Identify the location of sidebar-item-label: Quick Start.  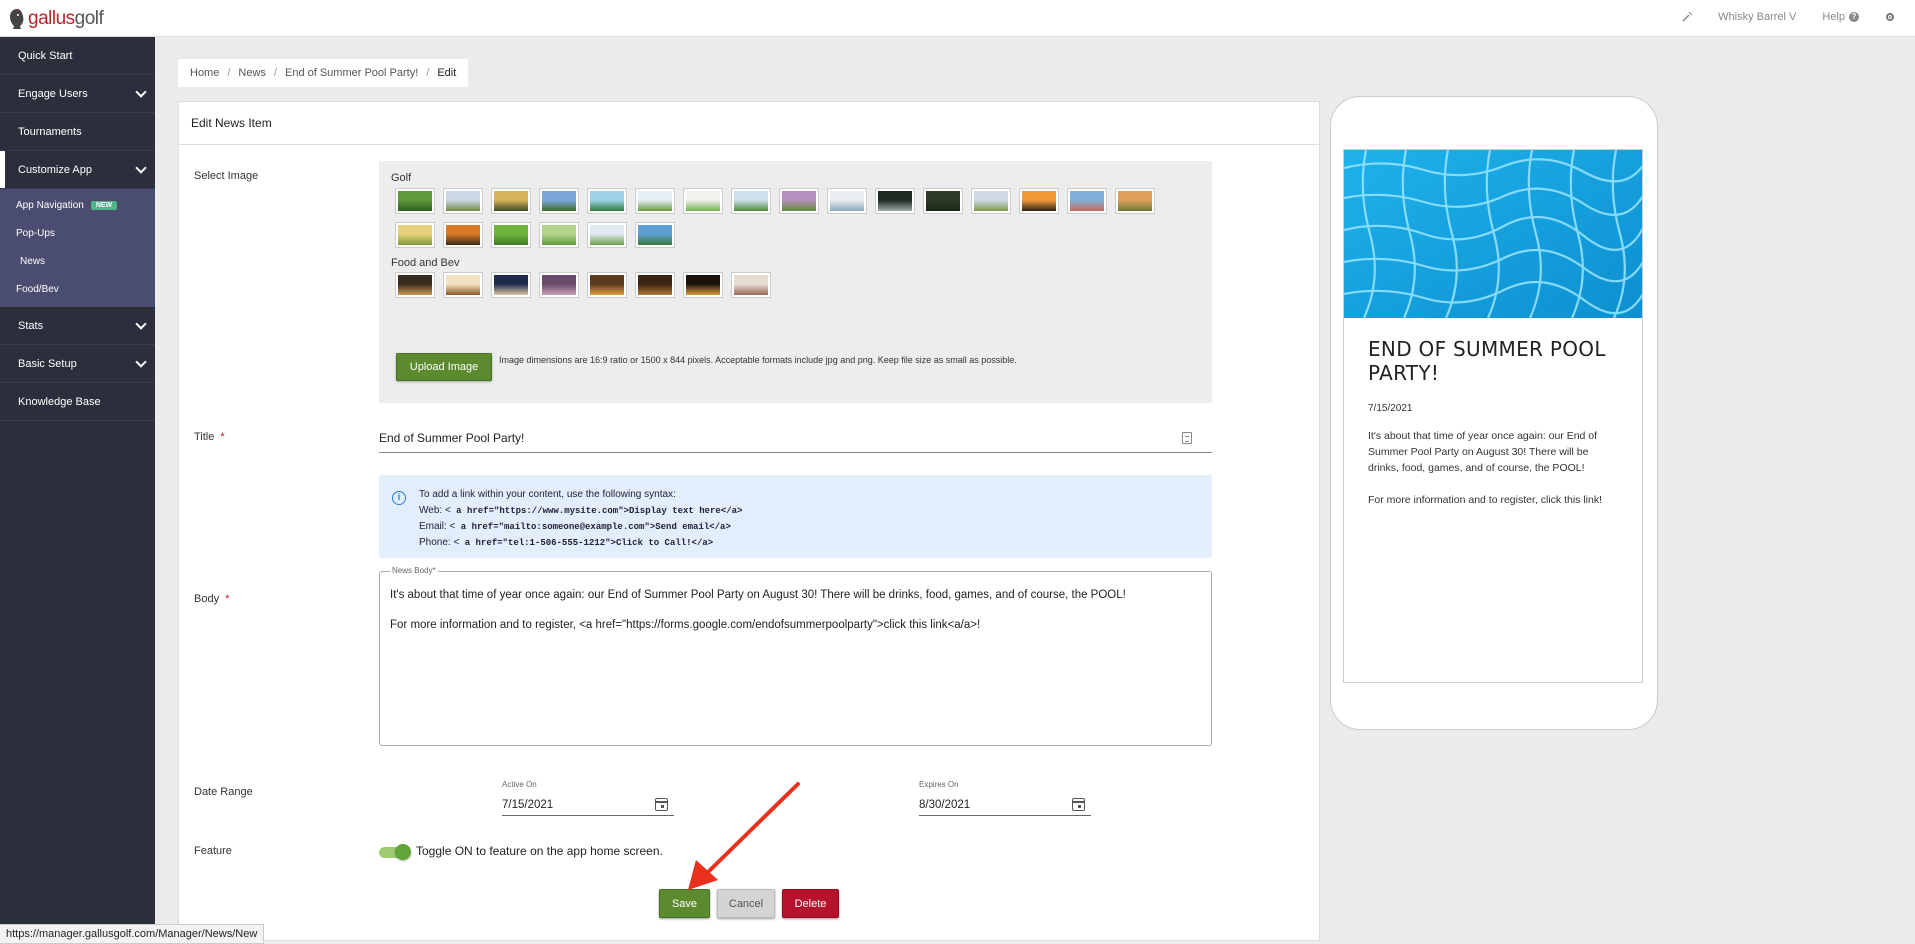
(45, 55).